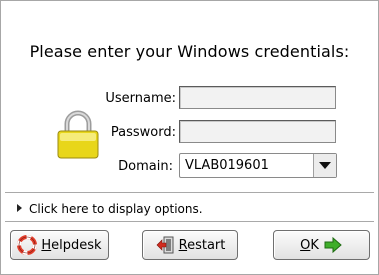 Image resolution: width=379 pixels, height=275 pixels. What do you see at coordinates (19, 208) in the screenshot?
I see `triangle-right-icon` at bounding box center [19, 208].